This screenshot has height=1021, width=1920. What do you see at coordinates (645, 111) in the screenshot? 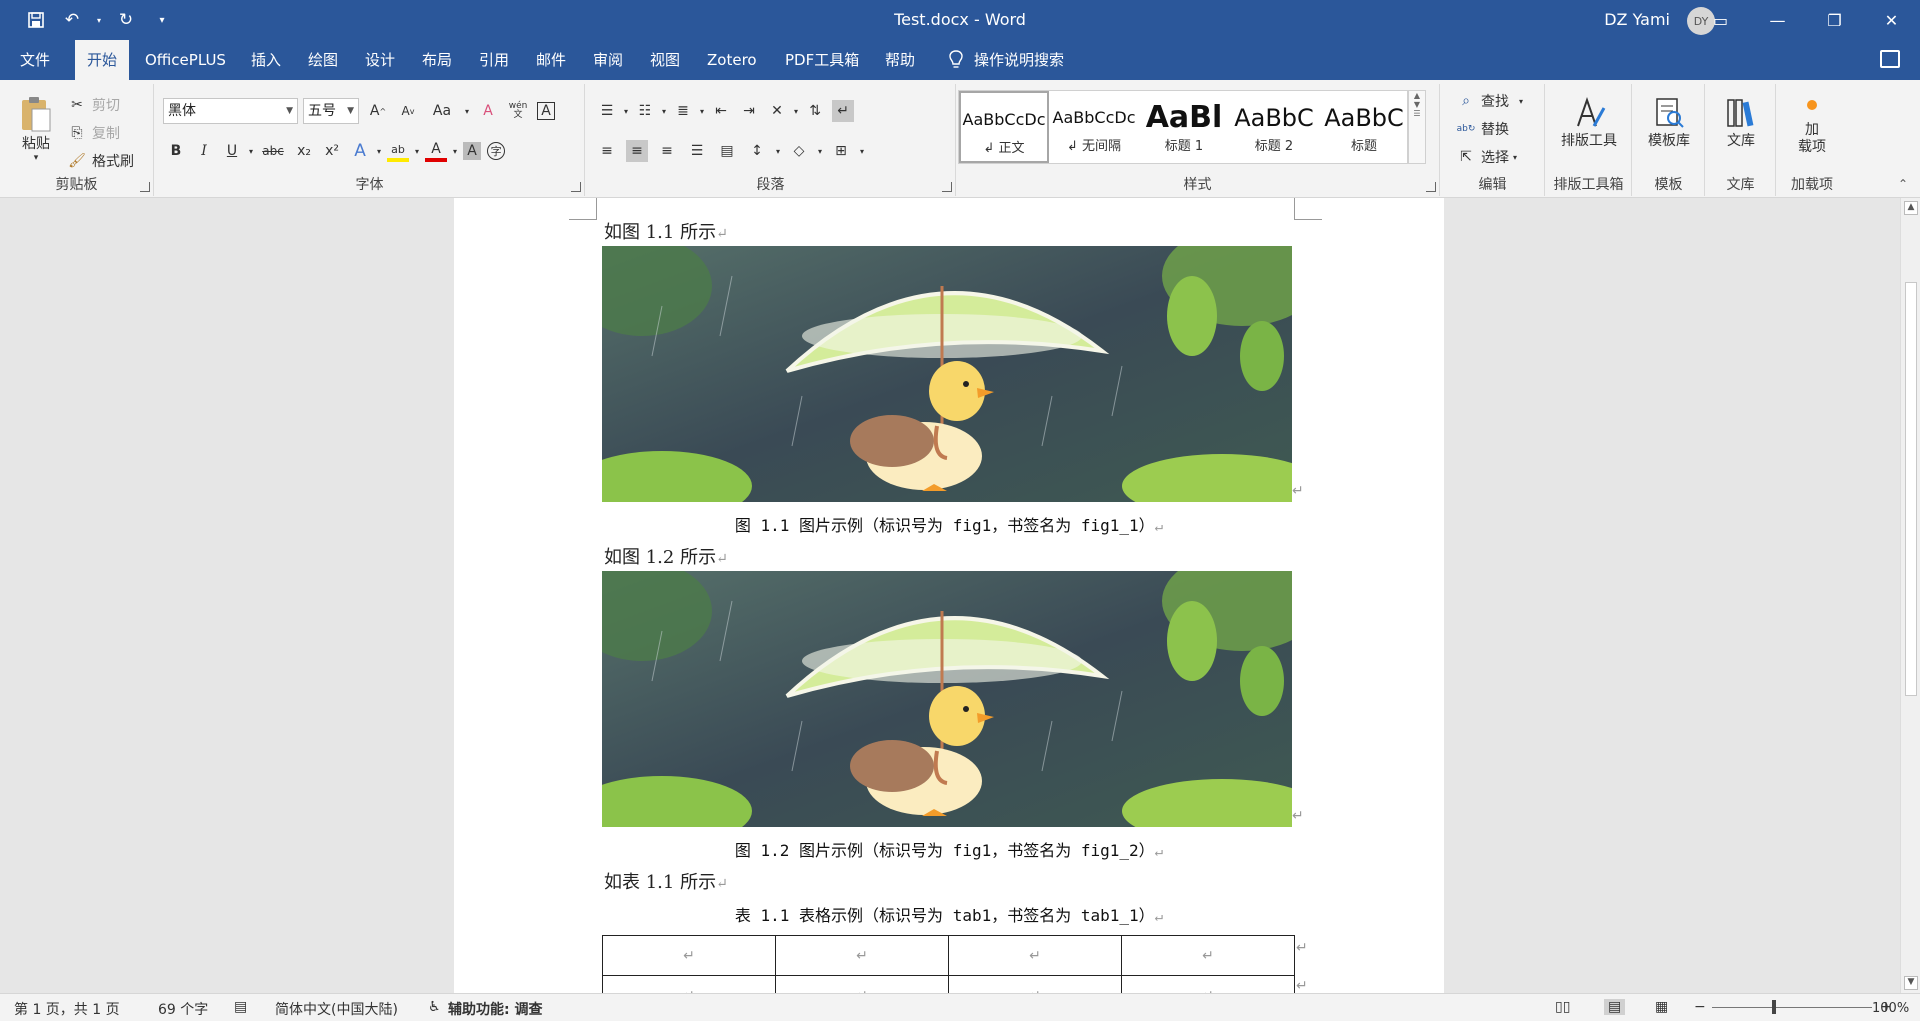
I see `numbering-icon: ☷` at bounding box center [645, 111].